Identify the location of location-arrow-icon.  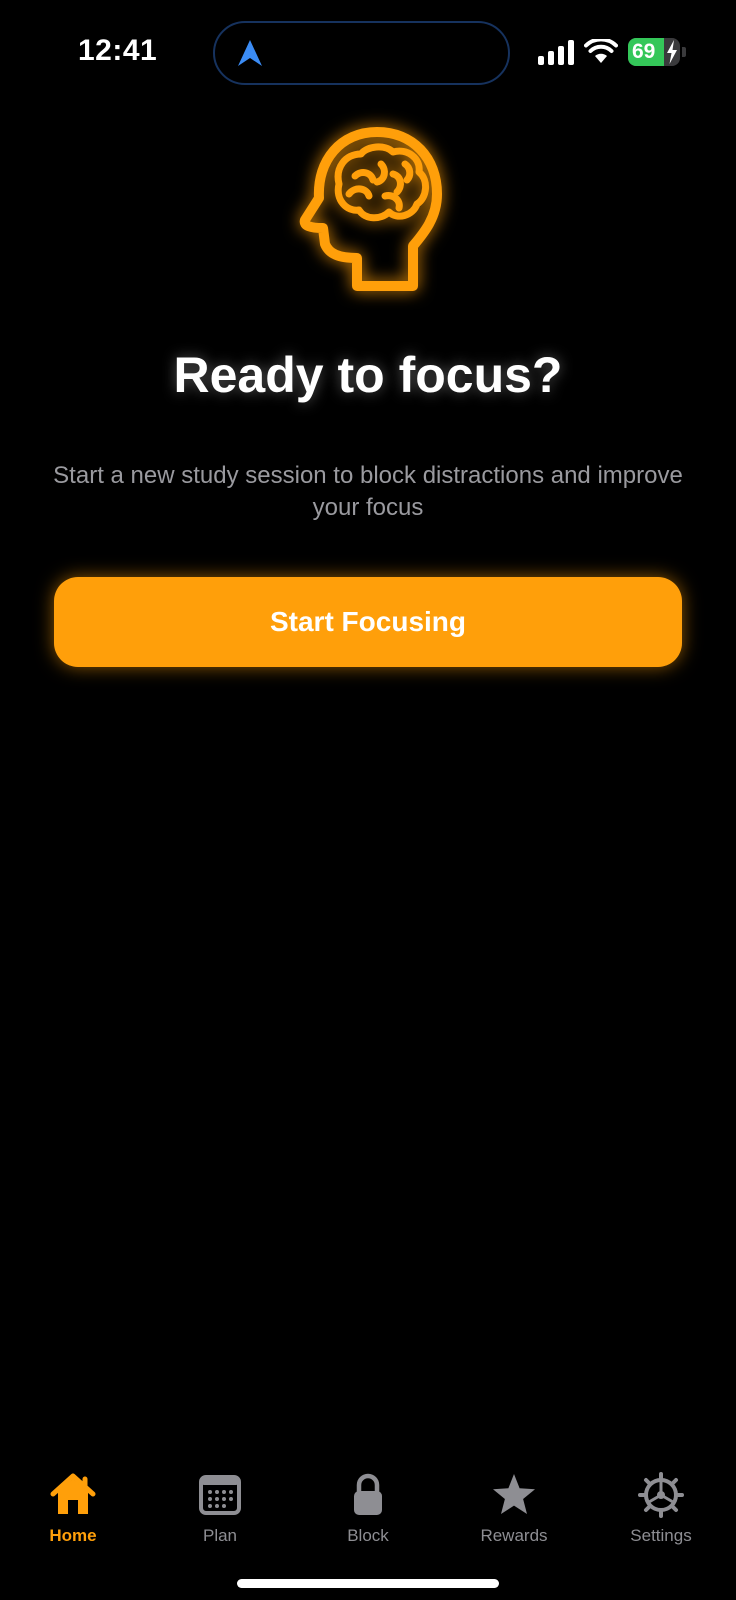
(250, 53).